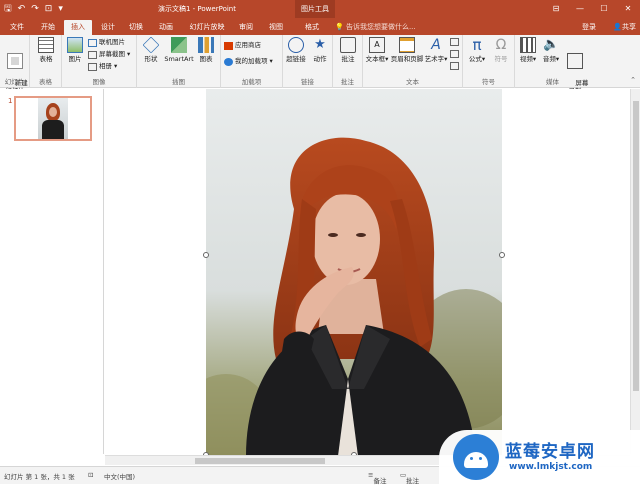  What do you see at coordinates (206, 50) in the screenshot?
I see `chart-button: 图表` at bounding box center [206, 50].